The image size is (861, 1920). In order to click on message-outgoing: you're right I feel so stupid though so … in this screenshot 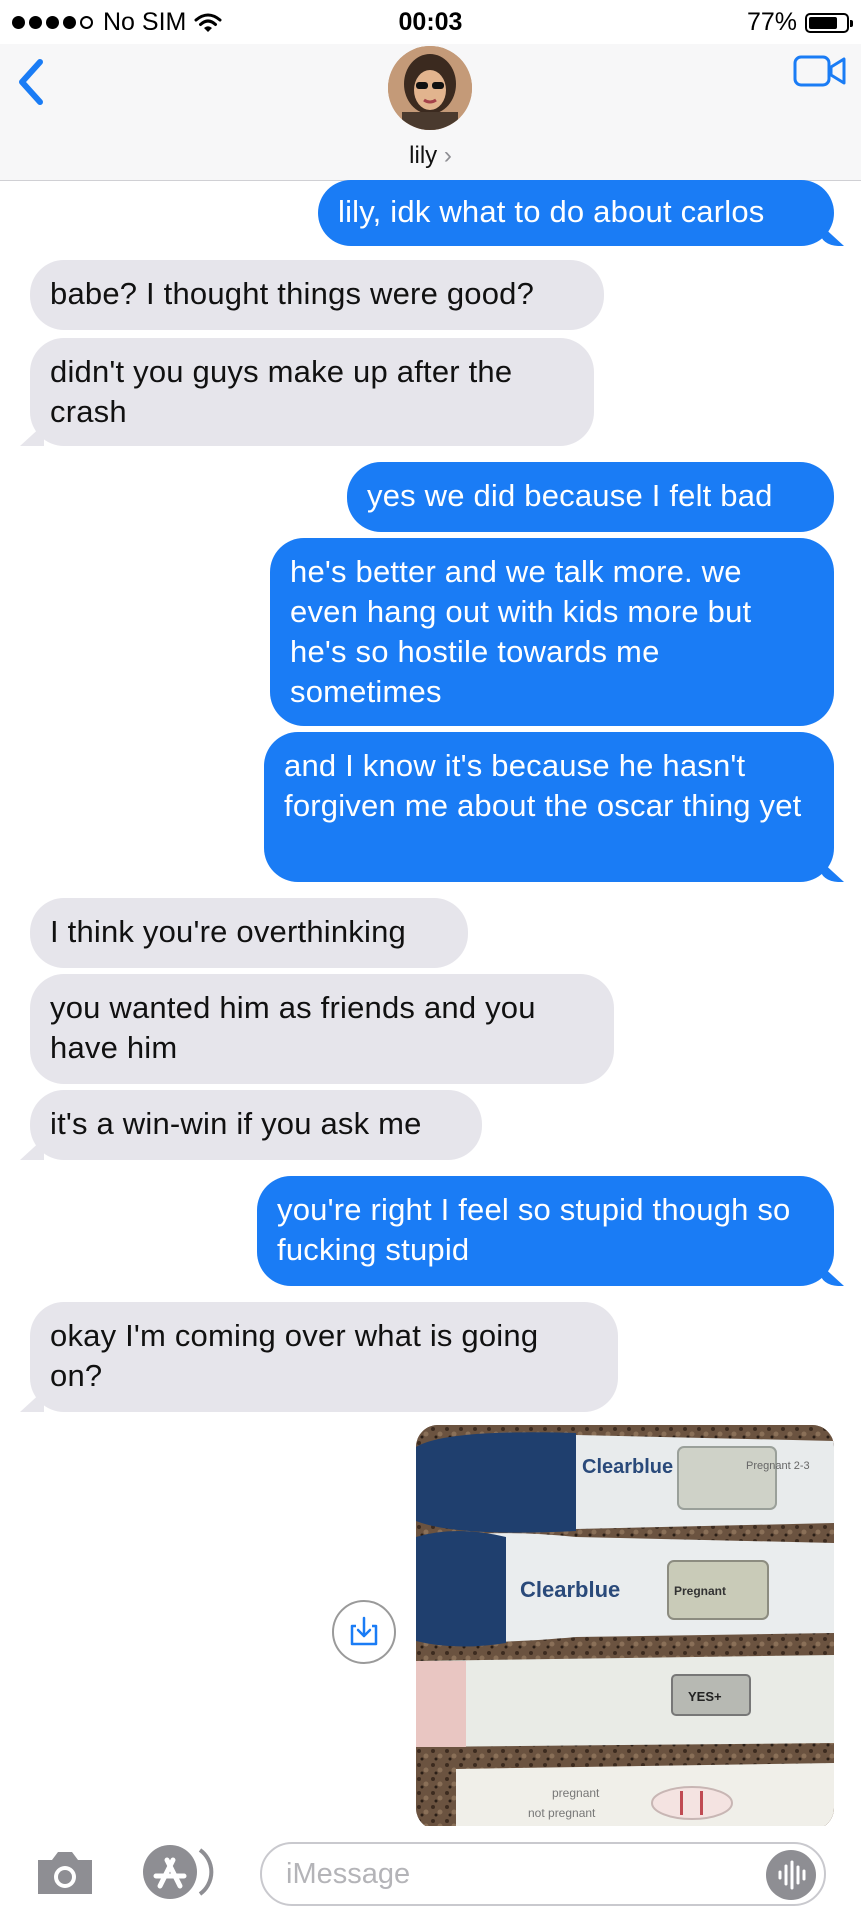, I will do `click(545, 1231)`.